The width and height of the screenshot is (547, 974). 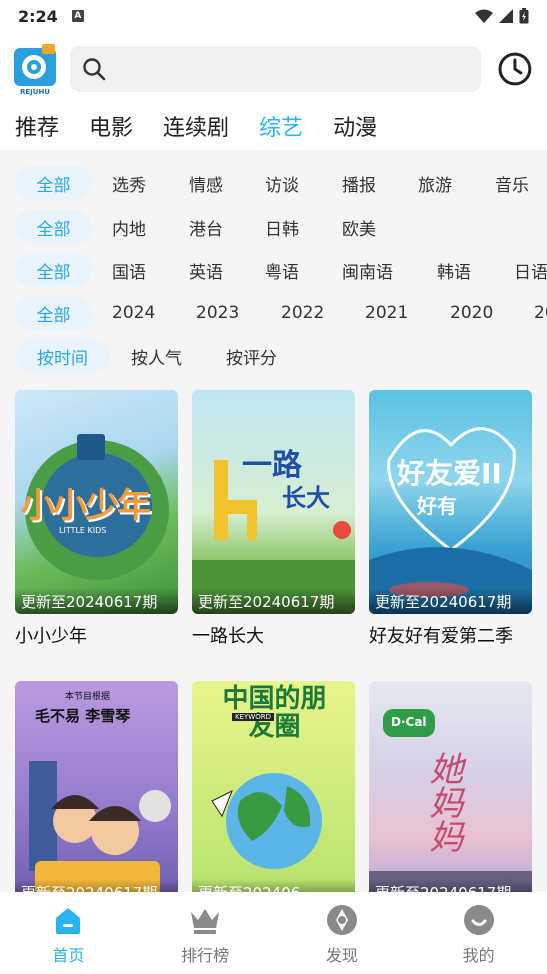 I want to click on crown-icon, so click(x=205, y=921).